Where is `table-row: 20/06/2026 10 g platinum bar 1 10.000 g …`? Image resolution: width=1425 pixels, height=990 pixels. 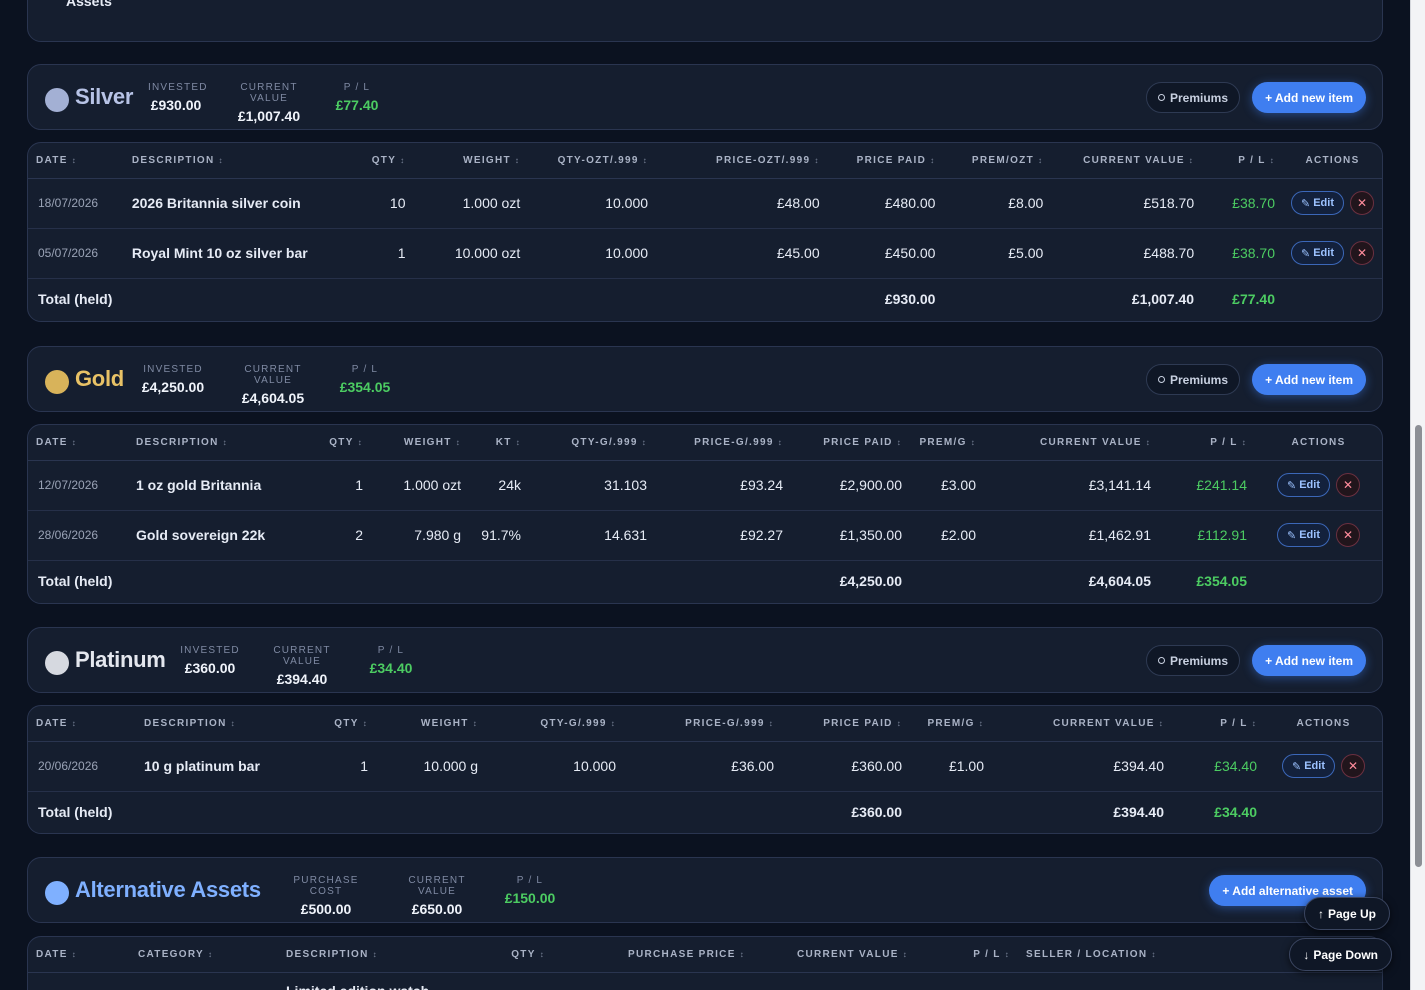
table-row: 20/06/2026 10 g platinum bar 1 10.000 g … is located at coordinates (705, 766).